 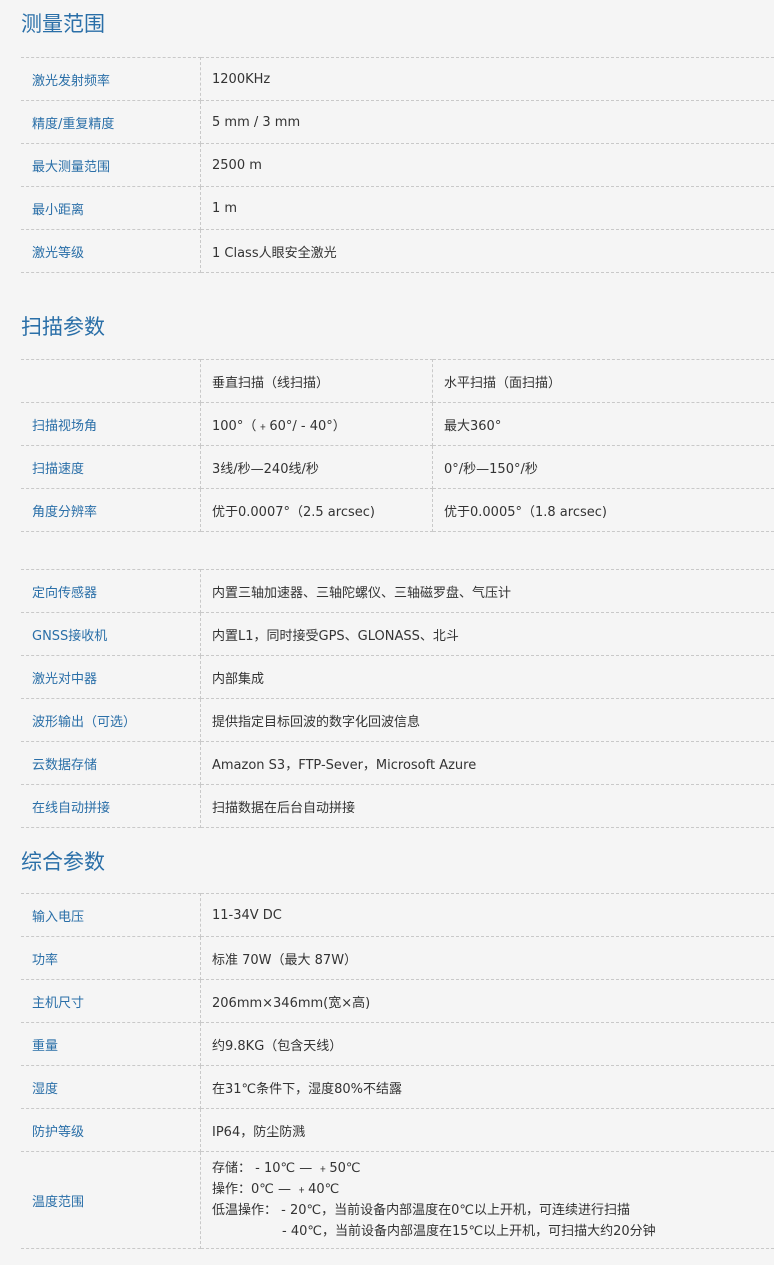 I want to click on row-label: 温度范围, so click(x=111, y=1200).